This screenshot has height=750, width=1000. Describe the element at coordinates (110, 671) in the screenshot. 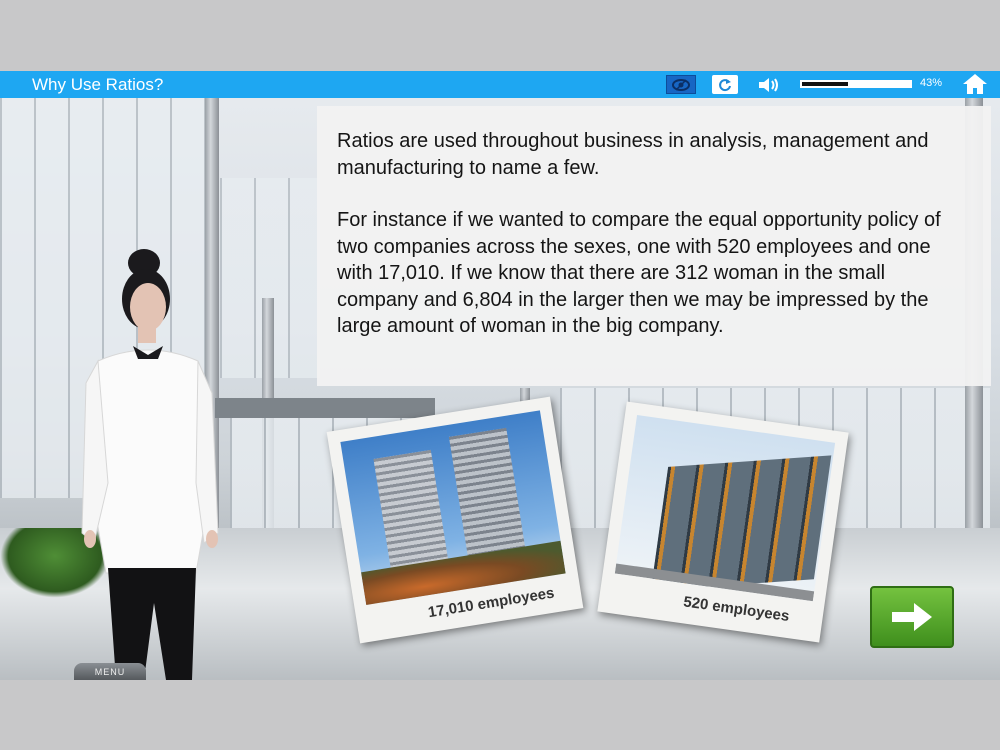

I see `menu-tab: MENU` at that location.